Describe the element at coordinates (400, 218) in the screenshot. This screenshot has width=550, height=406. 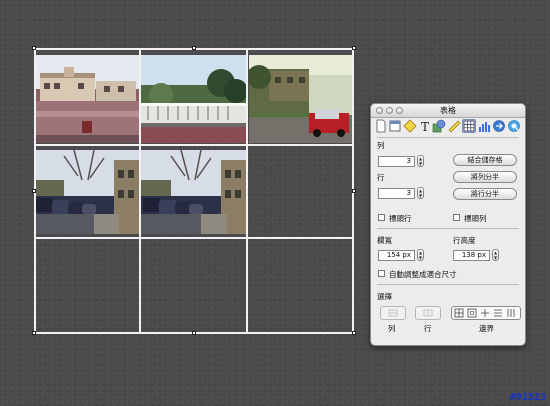
I see `header-row-label: 標頭行` at that location.